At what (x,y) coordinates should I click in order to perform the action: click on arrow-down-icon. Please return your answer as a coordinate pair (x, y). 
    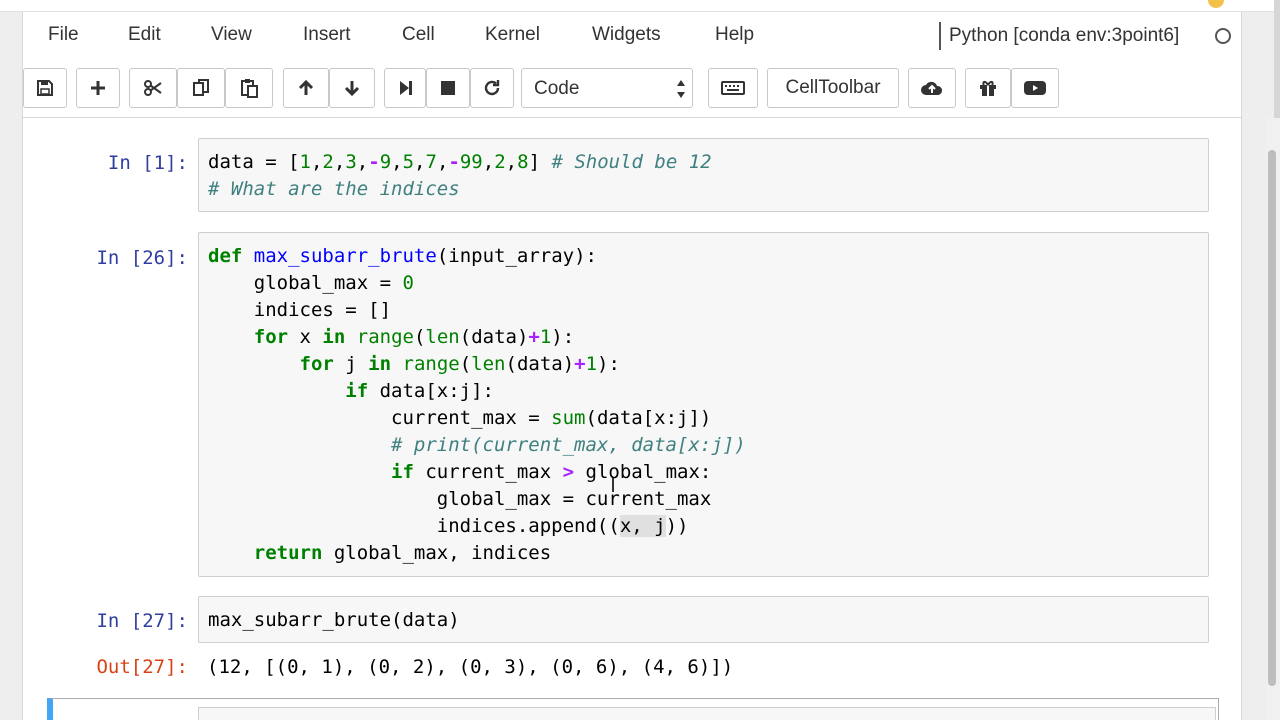
    Looking at the image, I should click on (352, 89).